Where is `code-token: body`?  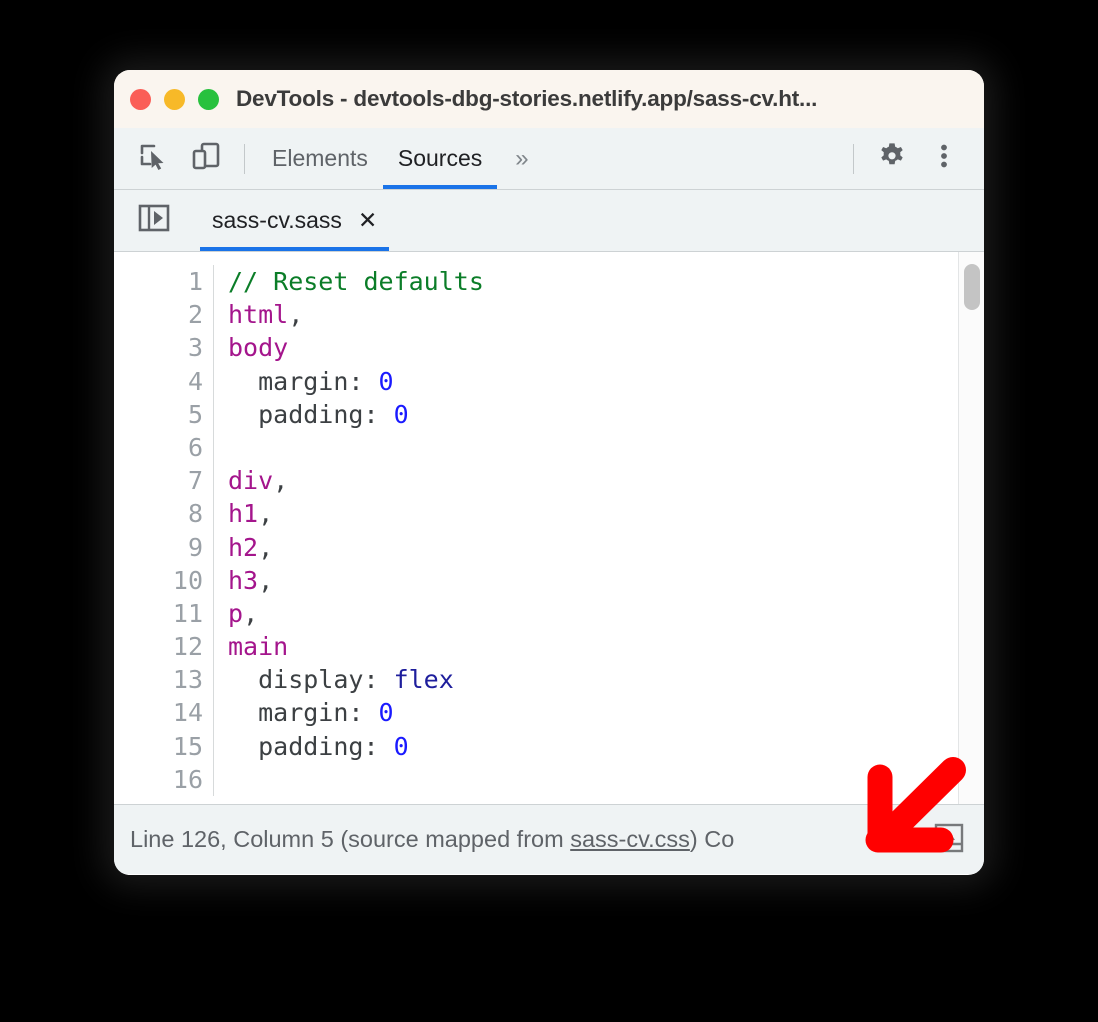
code-token: body is located at coordinates (258, 348).